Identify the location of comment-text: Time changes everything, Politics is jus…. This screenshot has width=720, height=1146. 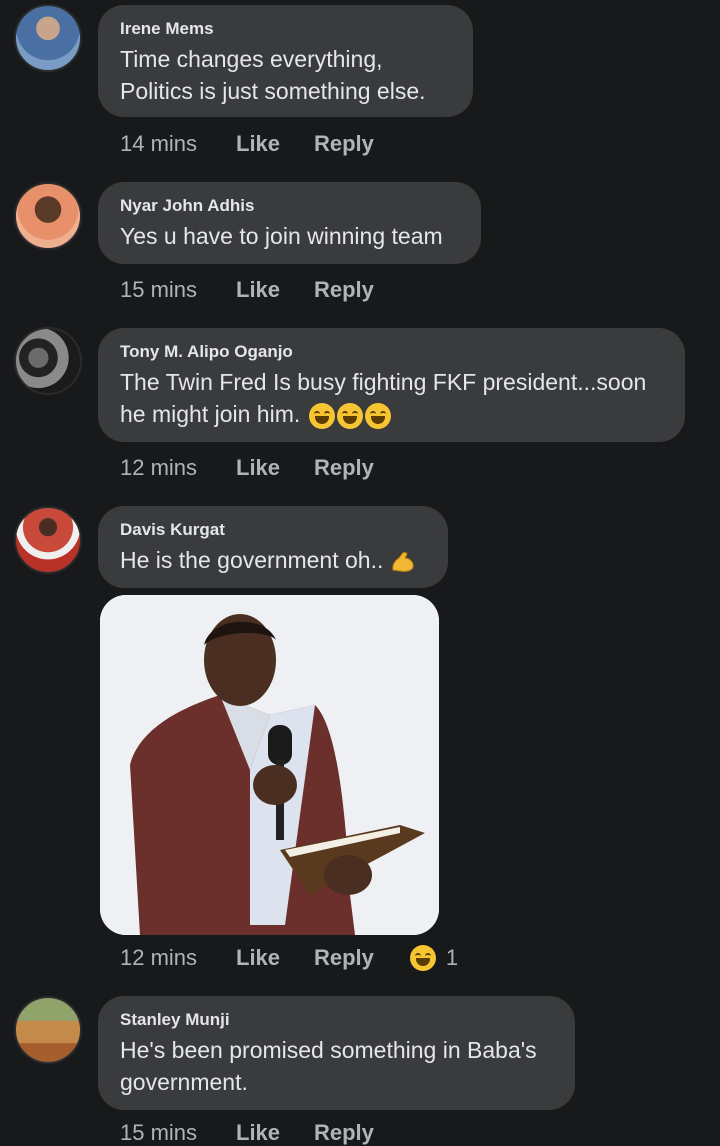
(273, 75).